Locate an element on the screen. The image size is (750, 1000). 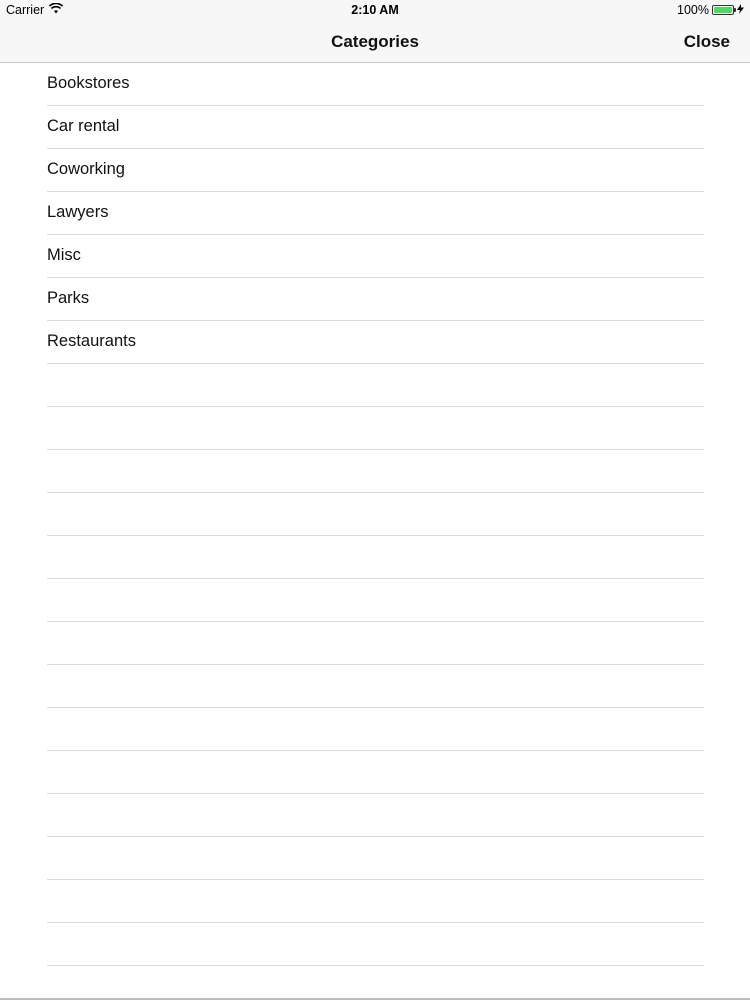
battery-icon is located at coordinates (724, 10).